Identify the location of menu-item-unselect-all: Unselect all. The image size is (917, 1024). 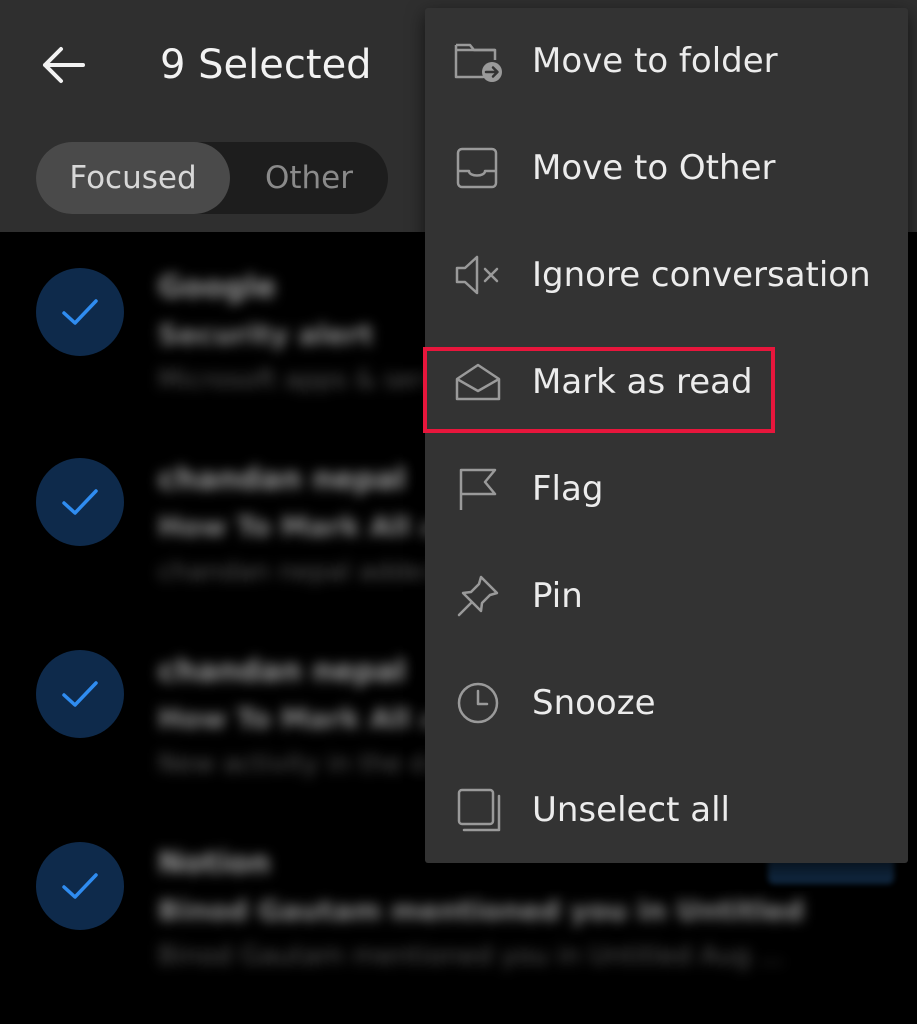
(666, 810).